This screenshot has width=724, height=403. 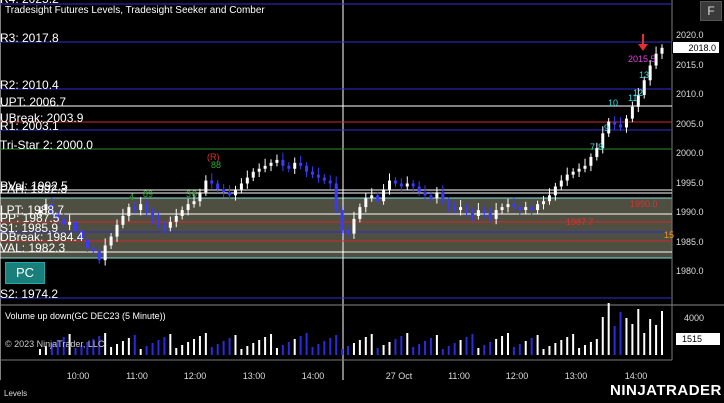 I want to click on level-label: S2: 1974.2, so click(x=29, y=294).